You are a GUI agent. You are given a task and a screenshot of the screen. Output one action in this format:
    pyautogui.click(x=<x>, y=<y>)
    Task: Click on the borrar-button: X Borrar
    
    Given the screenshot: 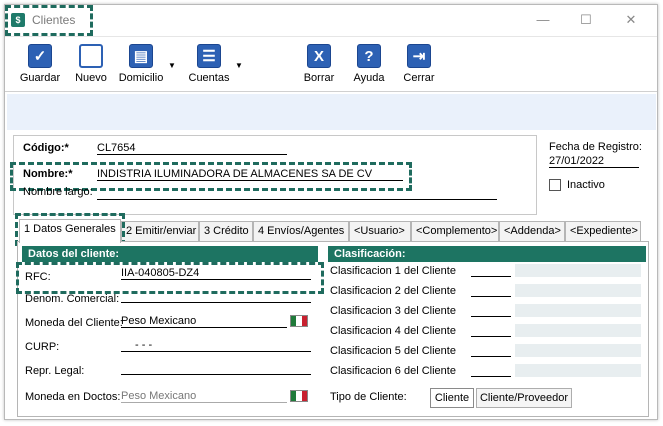 What is the action you would take?
    pyautogui.click(x=319, y=64)
    